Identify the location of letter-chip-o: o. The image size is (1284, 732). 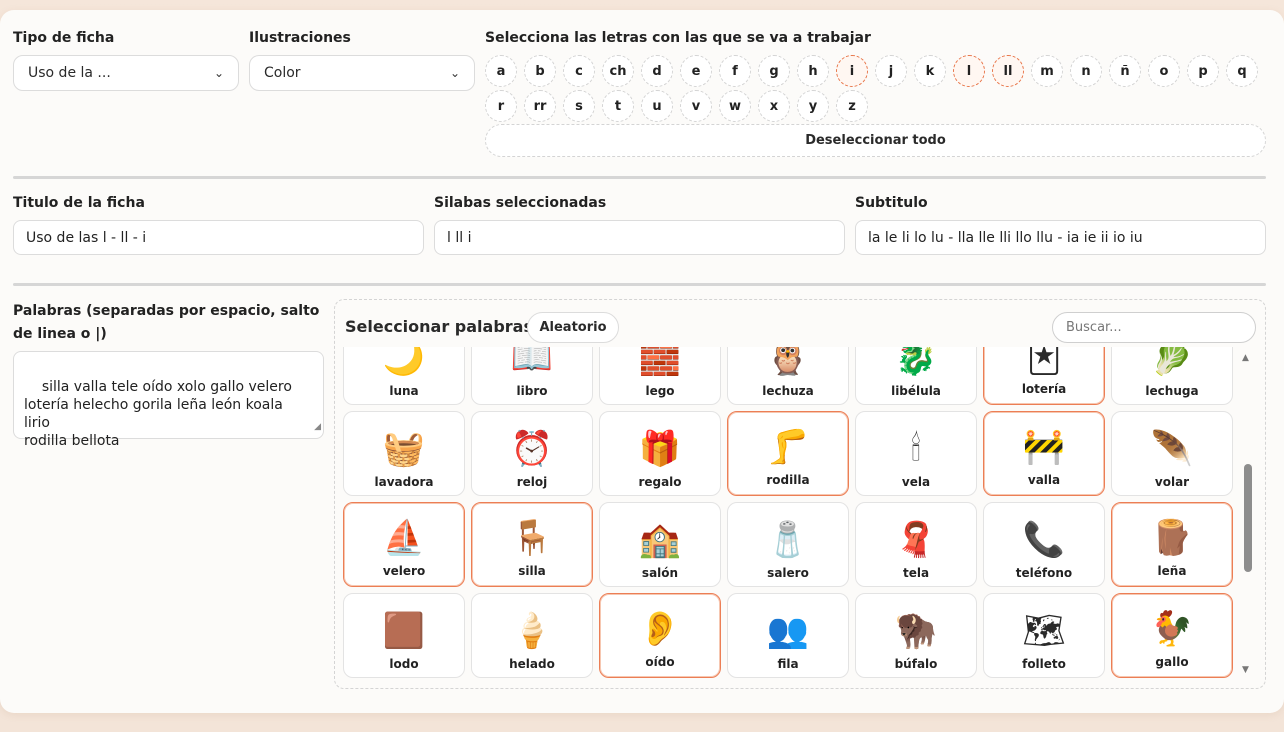
(1164, 71).